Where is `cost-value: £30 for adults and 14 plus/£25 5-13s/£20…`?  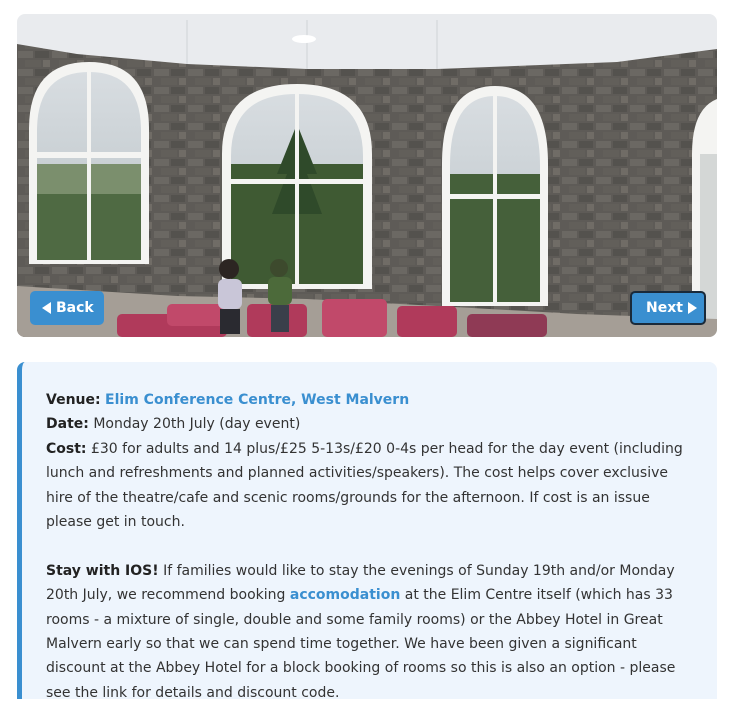 cost-value: £30 for adults and 14 plus/£25 5-13s/£20… is located at coordinates (364, 485).